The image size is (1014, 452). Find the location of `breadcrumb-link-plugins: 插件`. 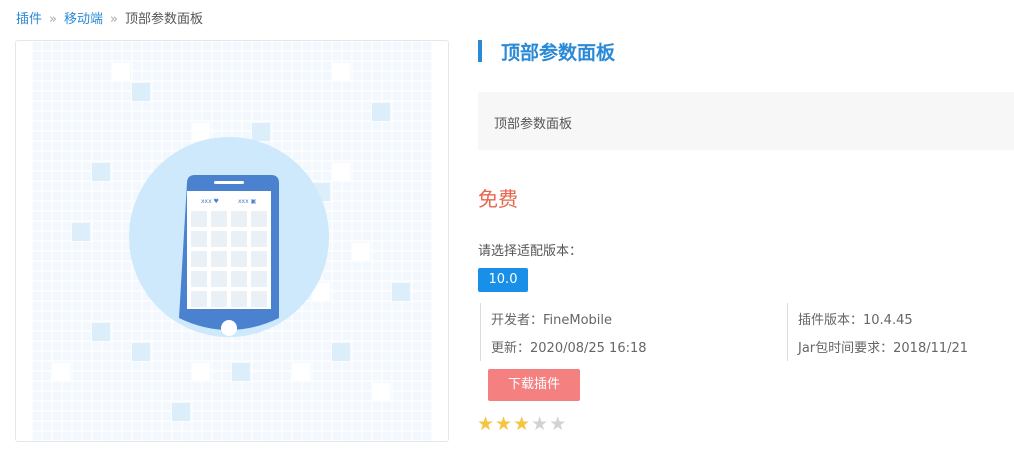

breadcrumb-link-plugins: 插件 is located at coordinates (29, 19).